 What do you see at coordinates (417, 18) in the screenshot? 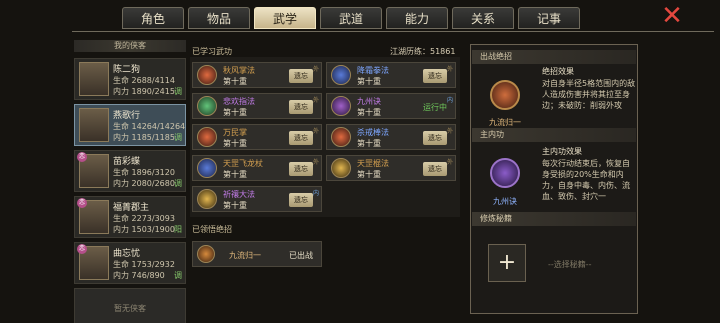
I see `tab-4: 能力` at bounding box center [417, 18].